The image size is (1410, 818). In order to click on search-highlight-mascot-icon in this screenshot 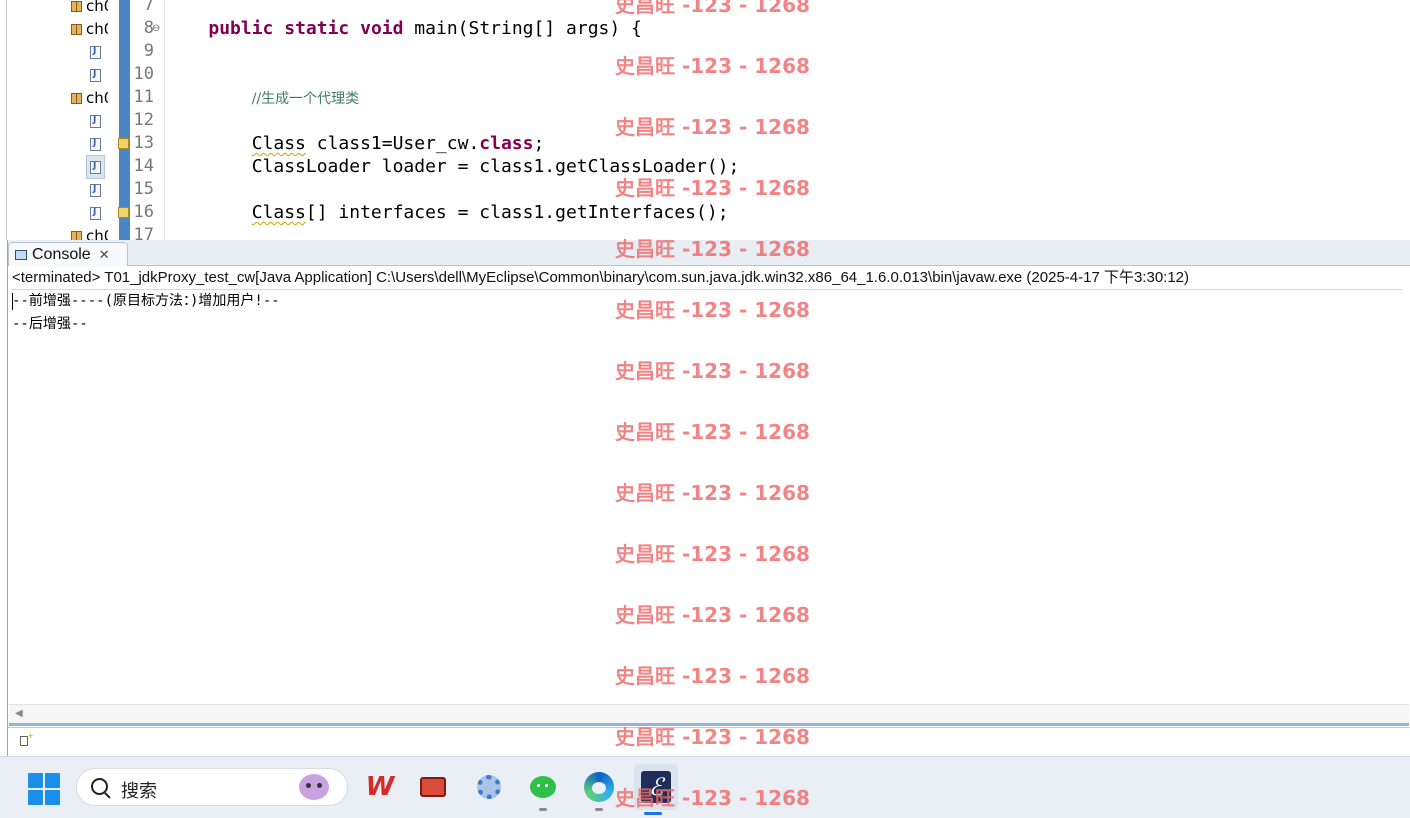, I will do `click(314, 787)`.